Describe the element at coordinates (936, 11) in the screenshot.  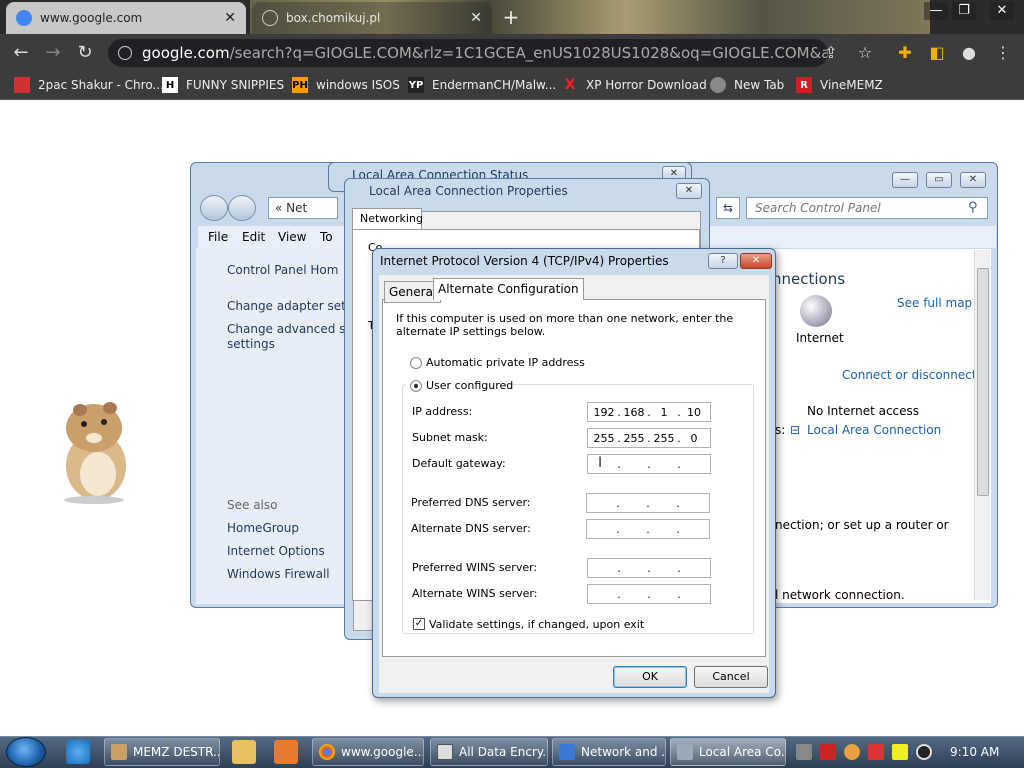
I see `window-minimize-icon: —` at that location.